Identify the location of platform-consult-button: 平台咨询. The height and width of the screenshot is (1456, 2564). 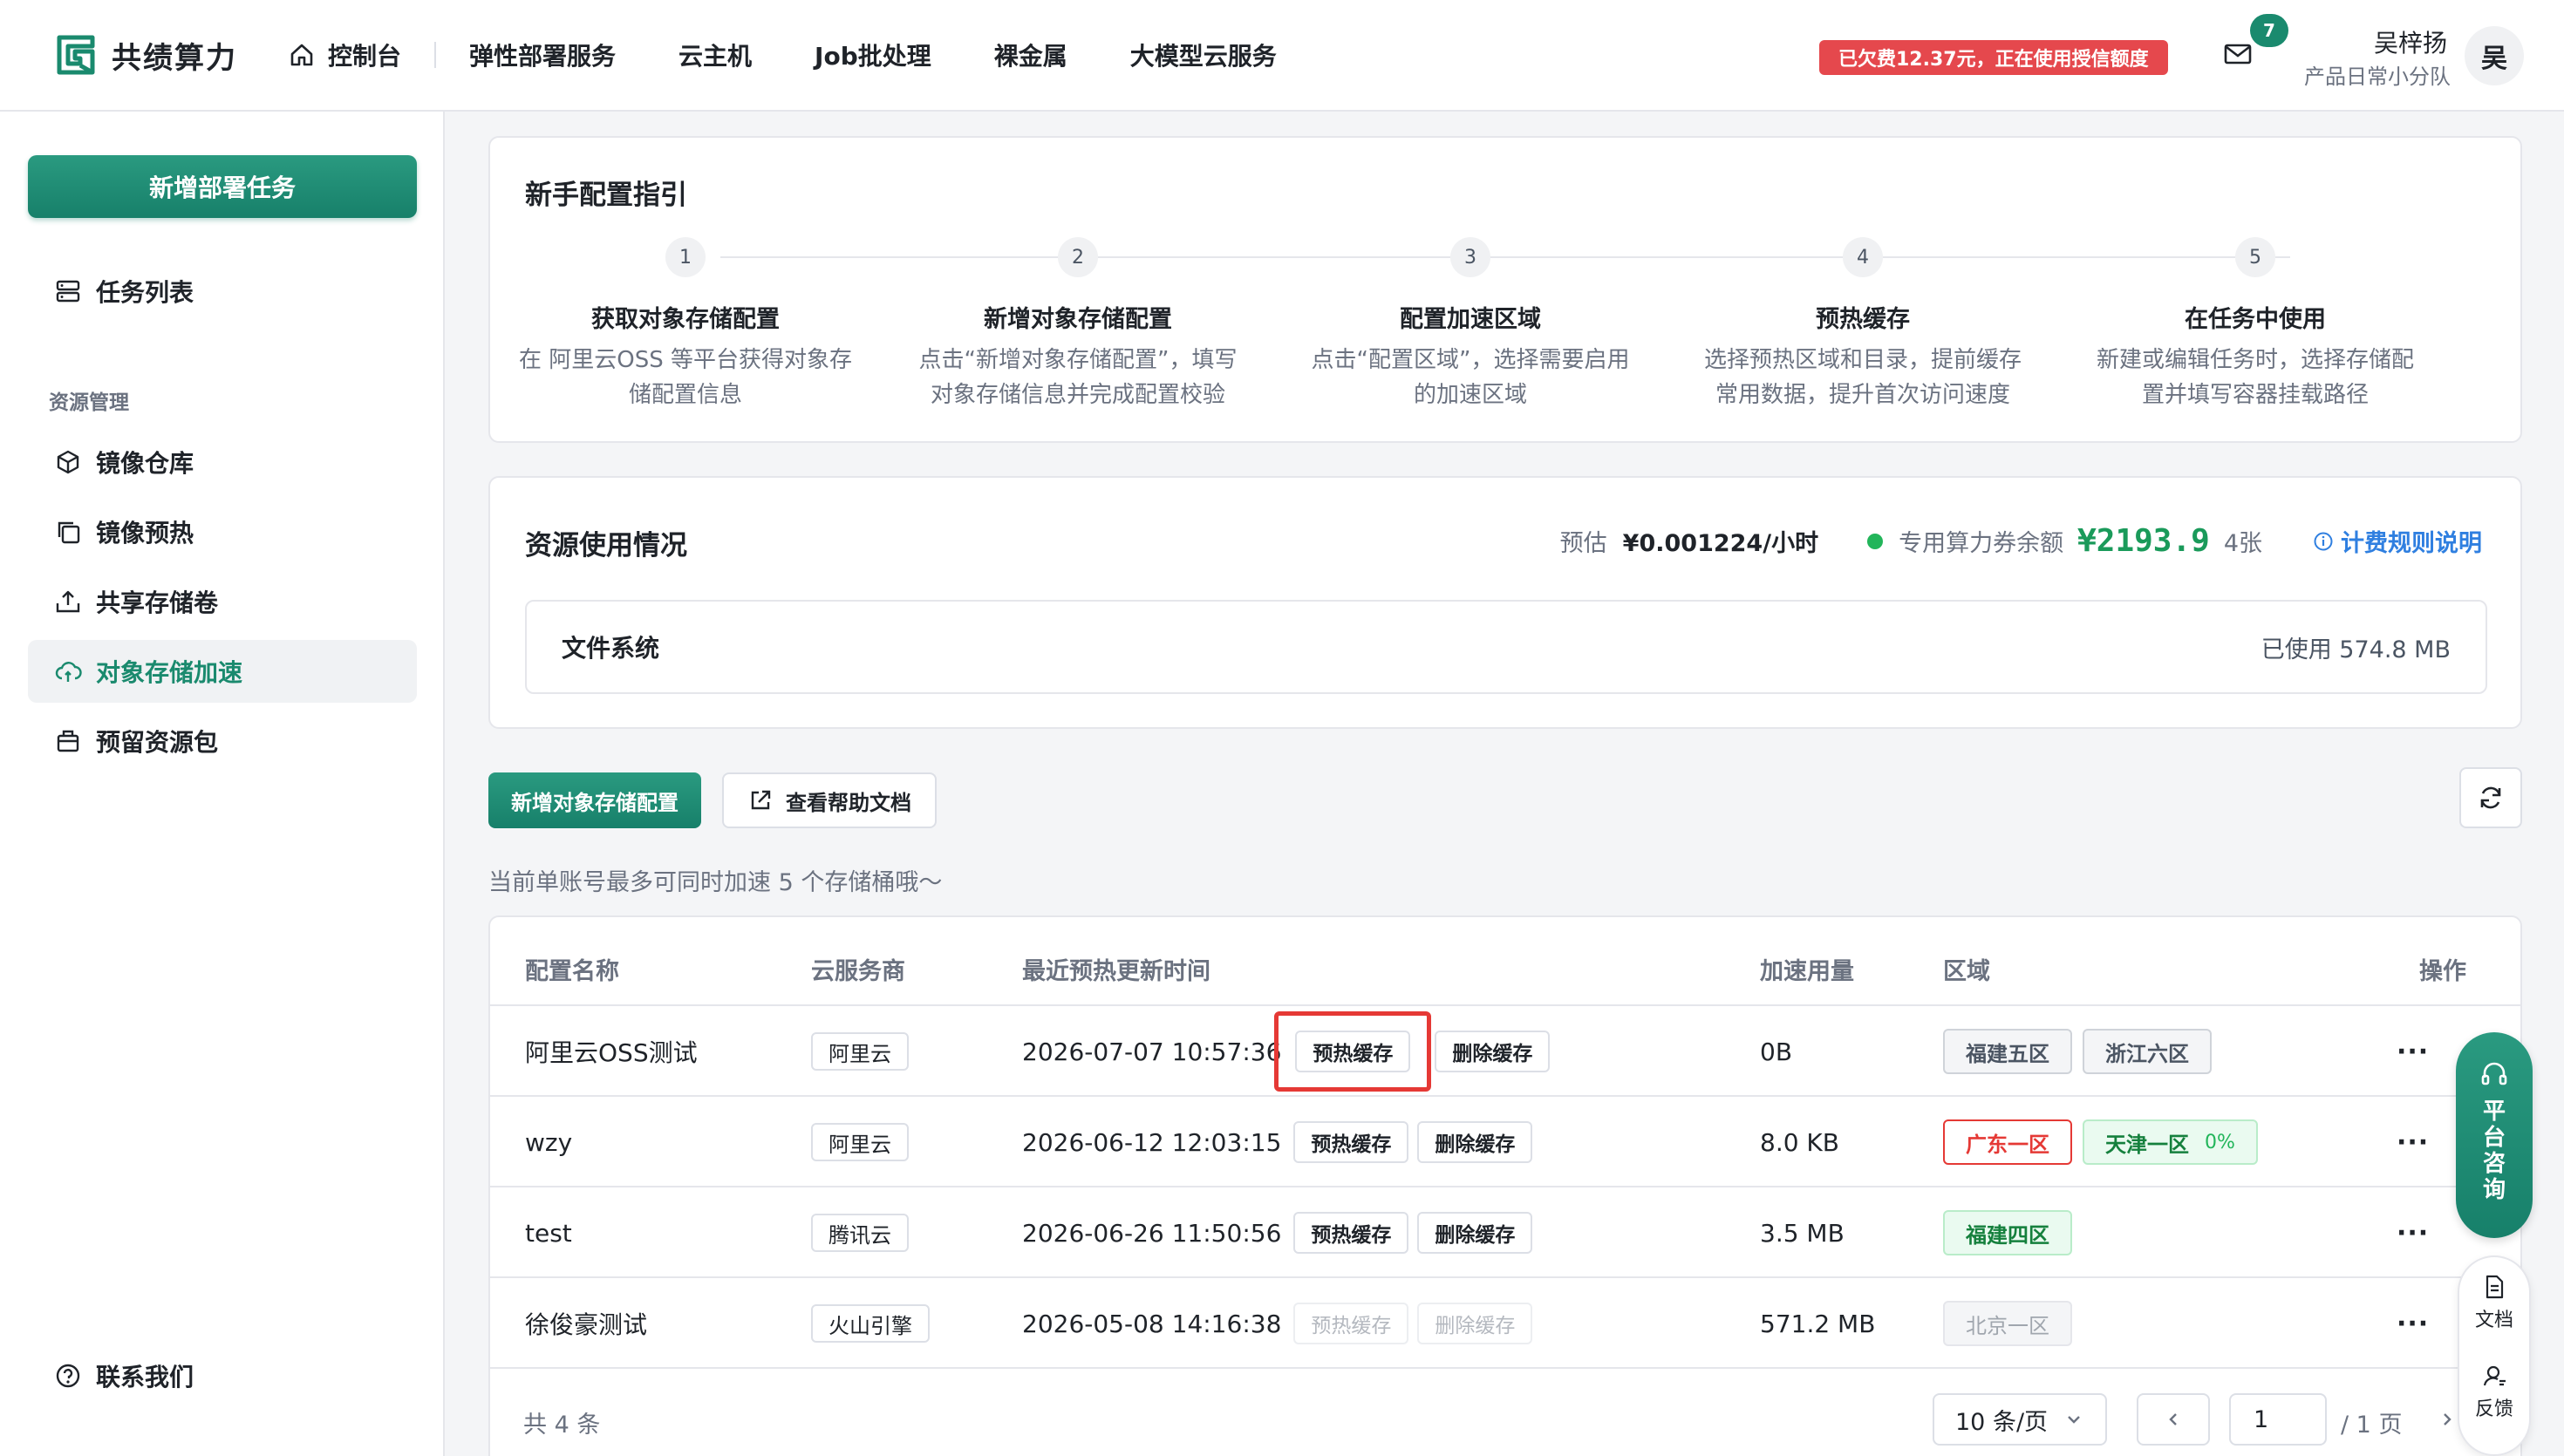
(2494, 1135).